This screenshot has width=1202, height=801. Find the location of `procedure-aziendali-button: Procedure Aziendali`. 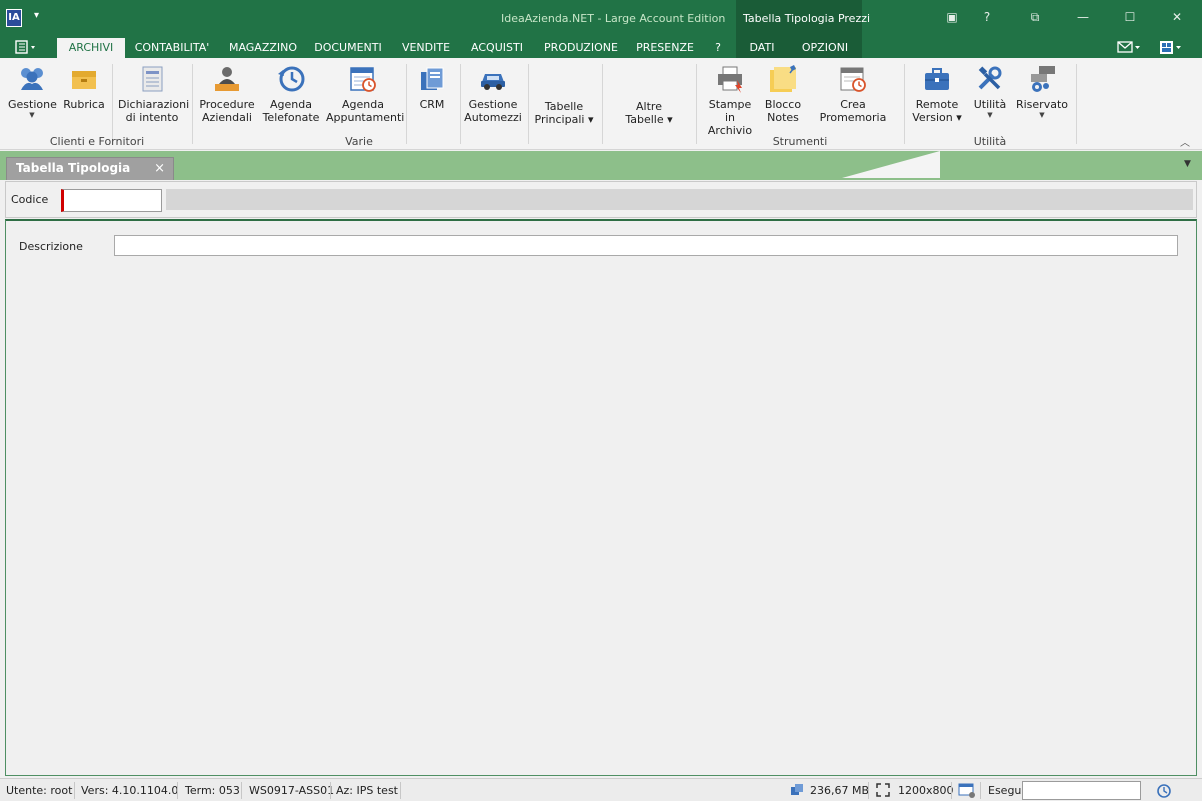

procedure-aziendali-button: Procedure Aziendali is located at coordinates (227, 94).